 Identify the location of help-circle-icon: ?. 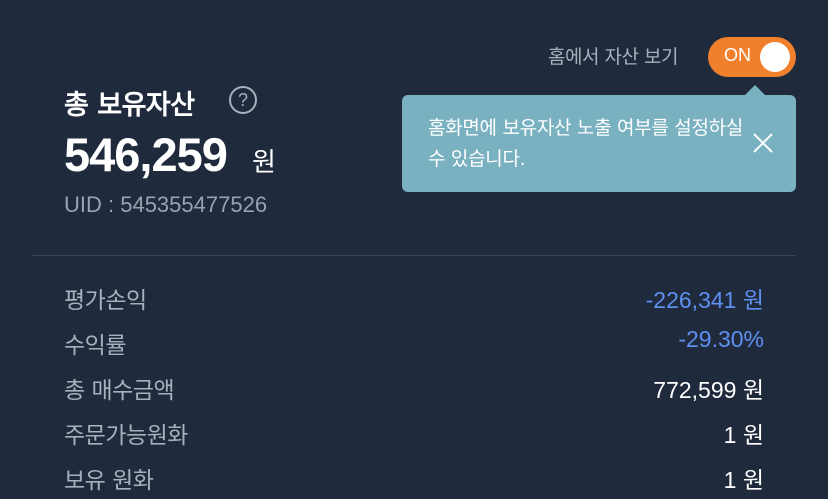
(243, 100).